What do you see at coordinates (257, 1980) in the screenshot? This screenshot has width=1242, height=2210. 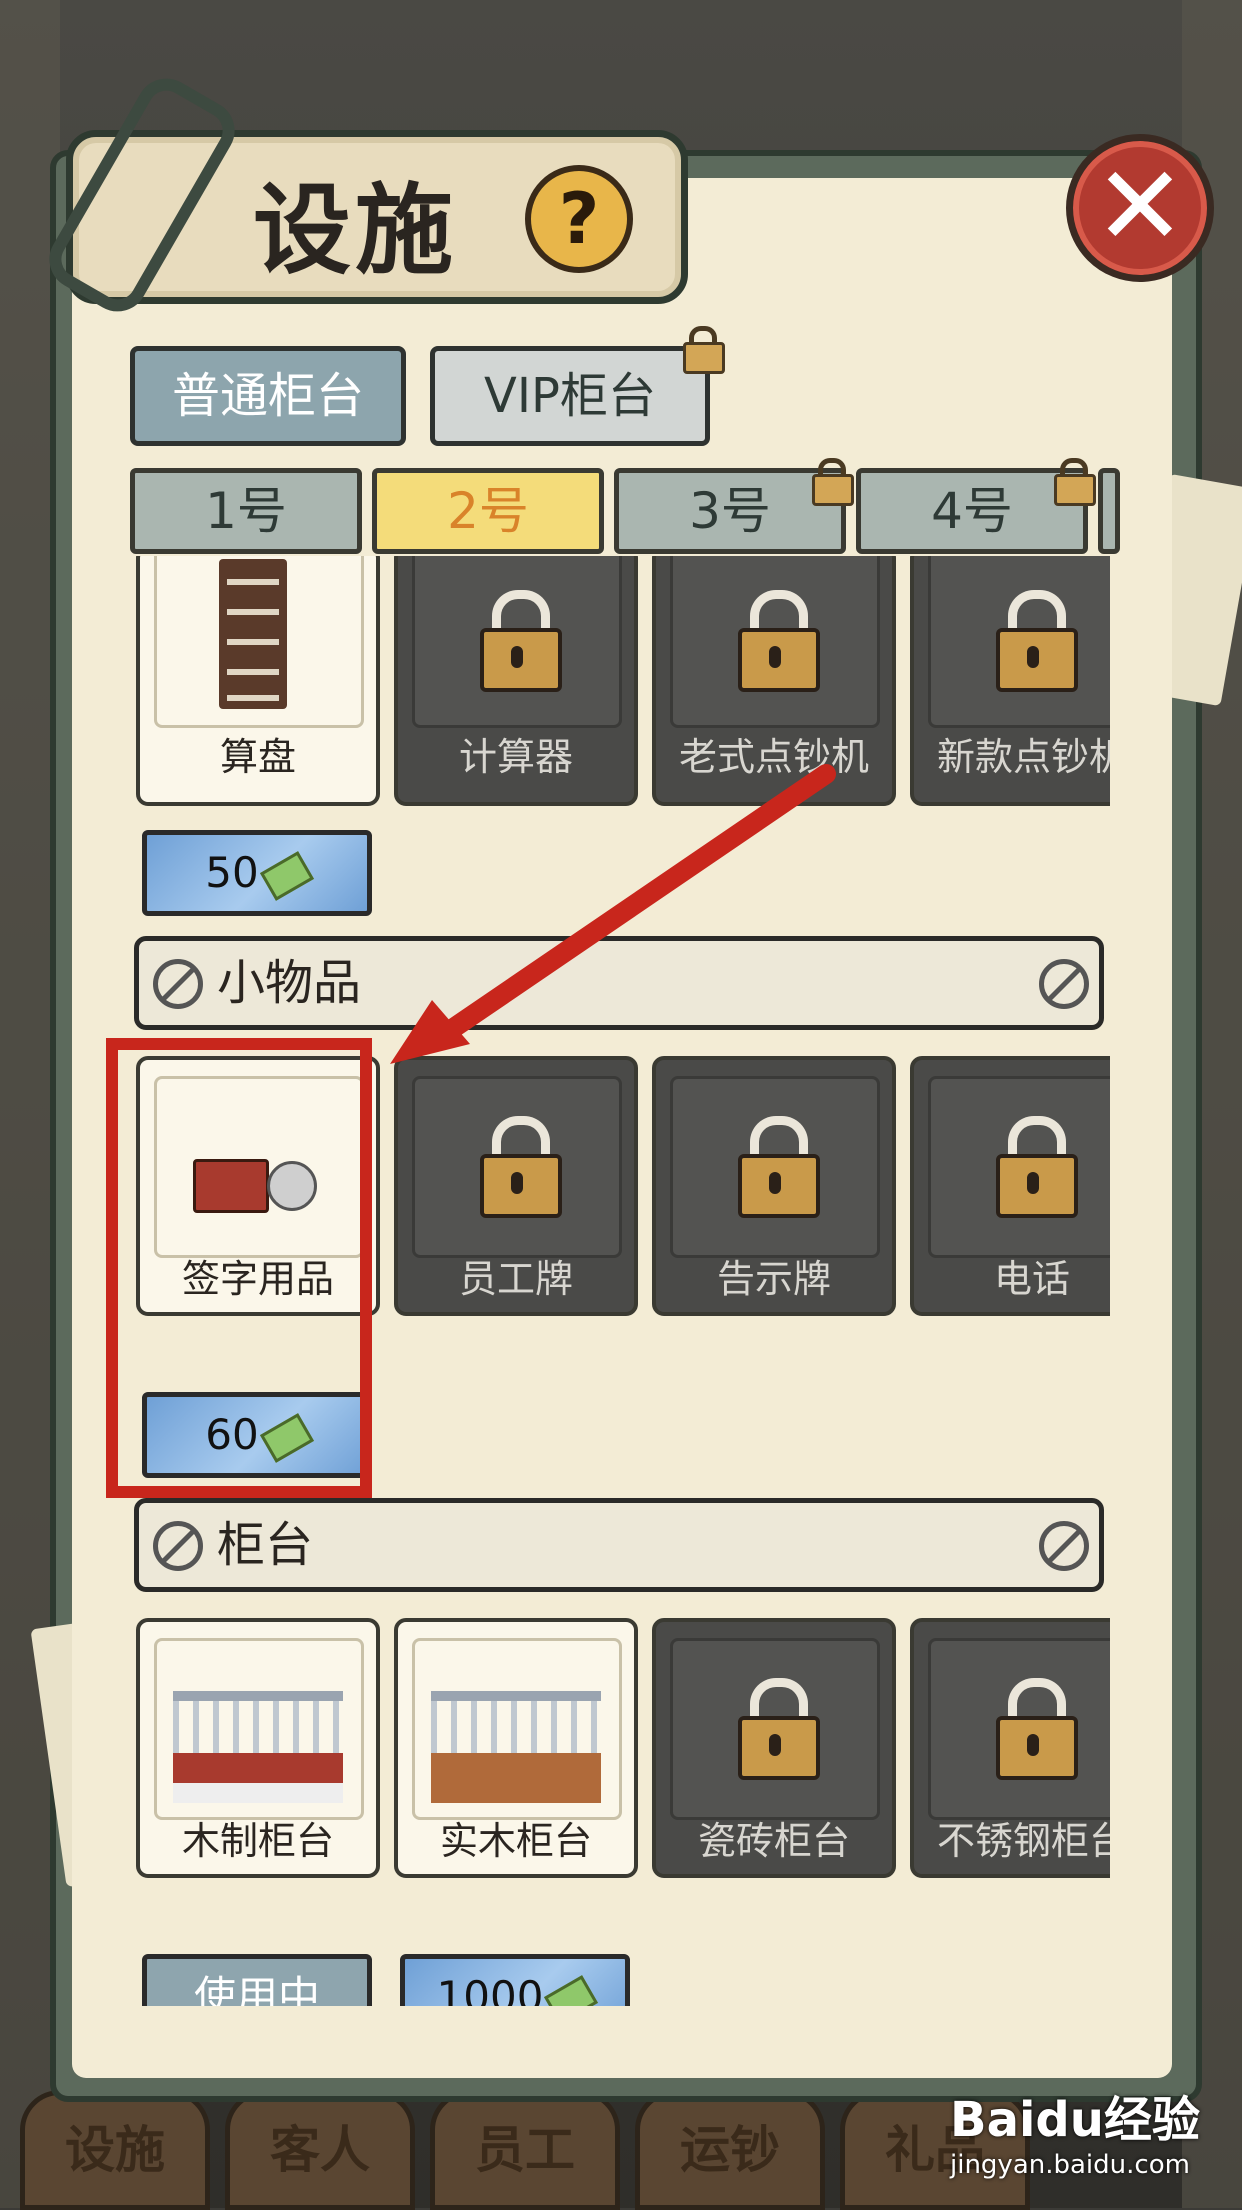 I see `in-use-status: 使用中` at bounding box center [257, 1980].